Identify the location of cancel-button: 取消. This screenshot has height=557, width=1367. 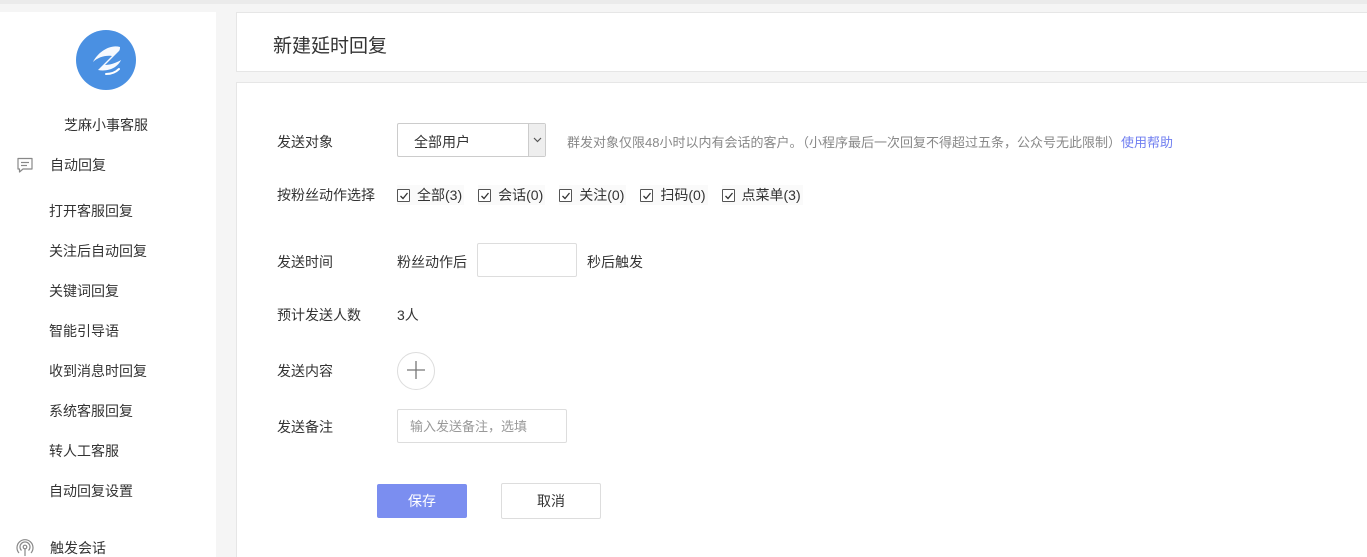
(551, 501).